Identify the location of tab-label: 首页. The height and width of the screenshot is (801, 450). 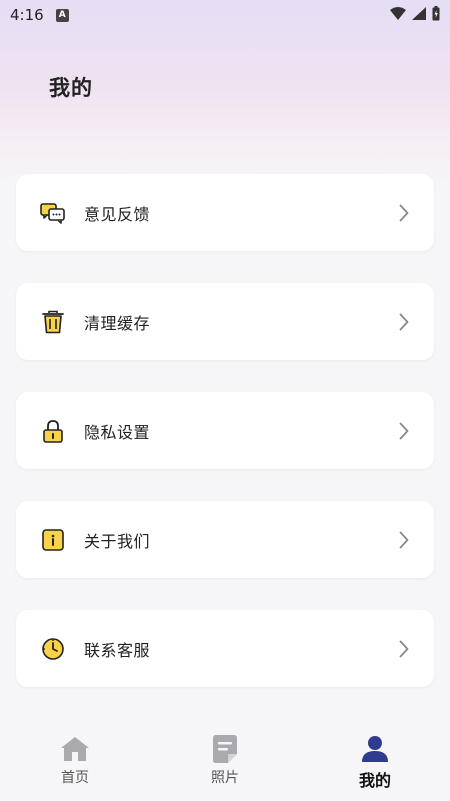
(75, 778).